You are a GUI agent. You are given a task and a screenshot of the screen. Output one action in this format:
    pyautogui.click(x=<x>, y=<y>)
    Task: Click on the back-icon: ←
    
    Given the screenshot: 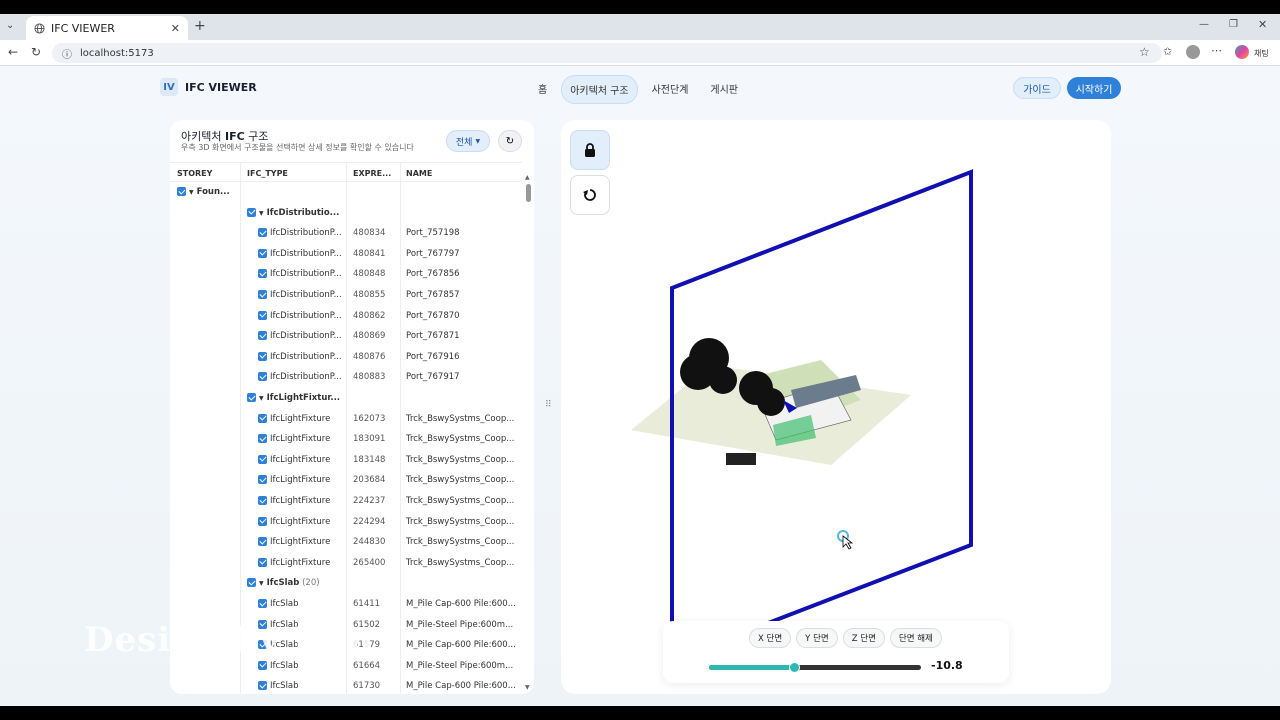 What is the action you would take?
    pyautogui.click(x=13, y=52)
    